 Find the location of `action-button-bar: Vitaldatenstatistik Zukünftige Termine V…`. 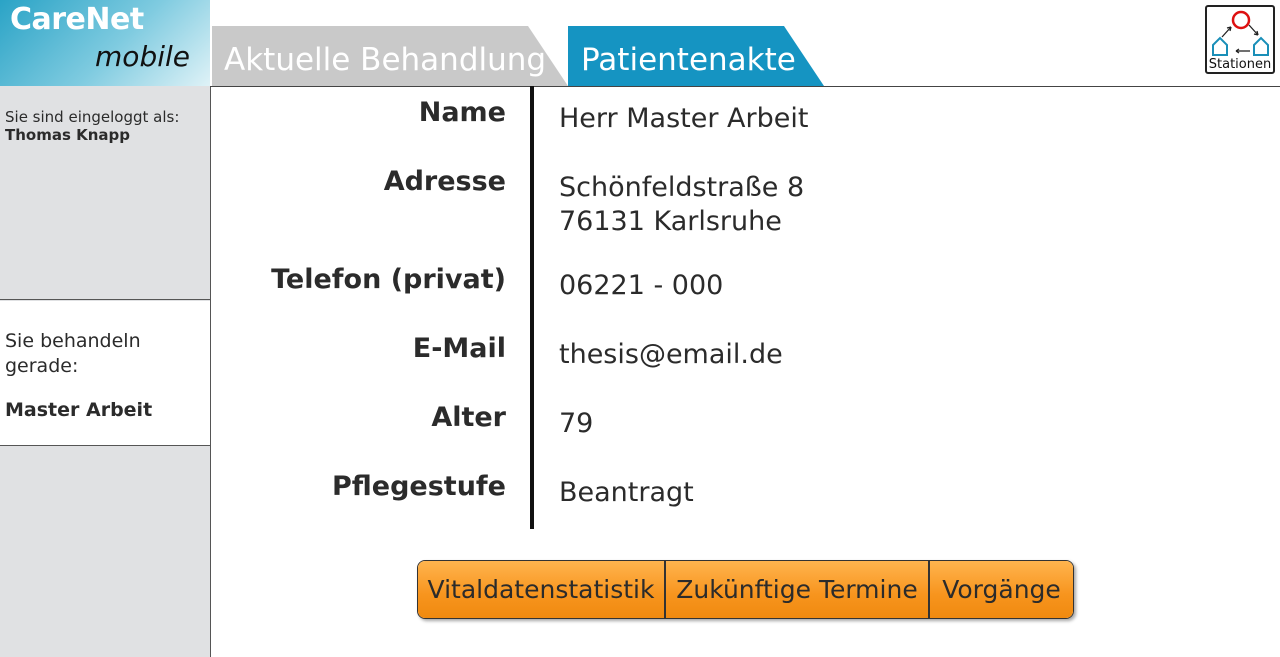

action-button-bar: Vitaldatenstatistik Zukünftige Termine V… is located at coordinates (745, 589).